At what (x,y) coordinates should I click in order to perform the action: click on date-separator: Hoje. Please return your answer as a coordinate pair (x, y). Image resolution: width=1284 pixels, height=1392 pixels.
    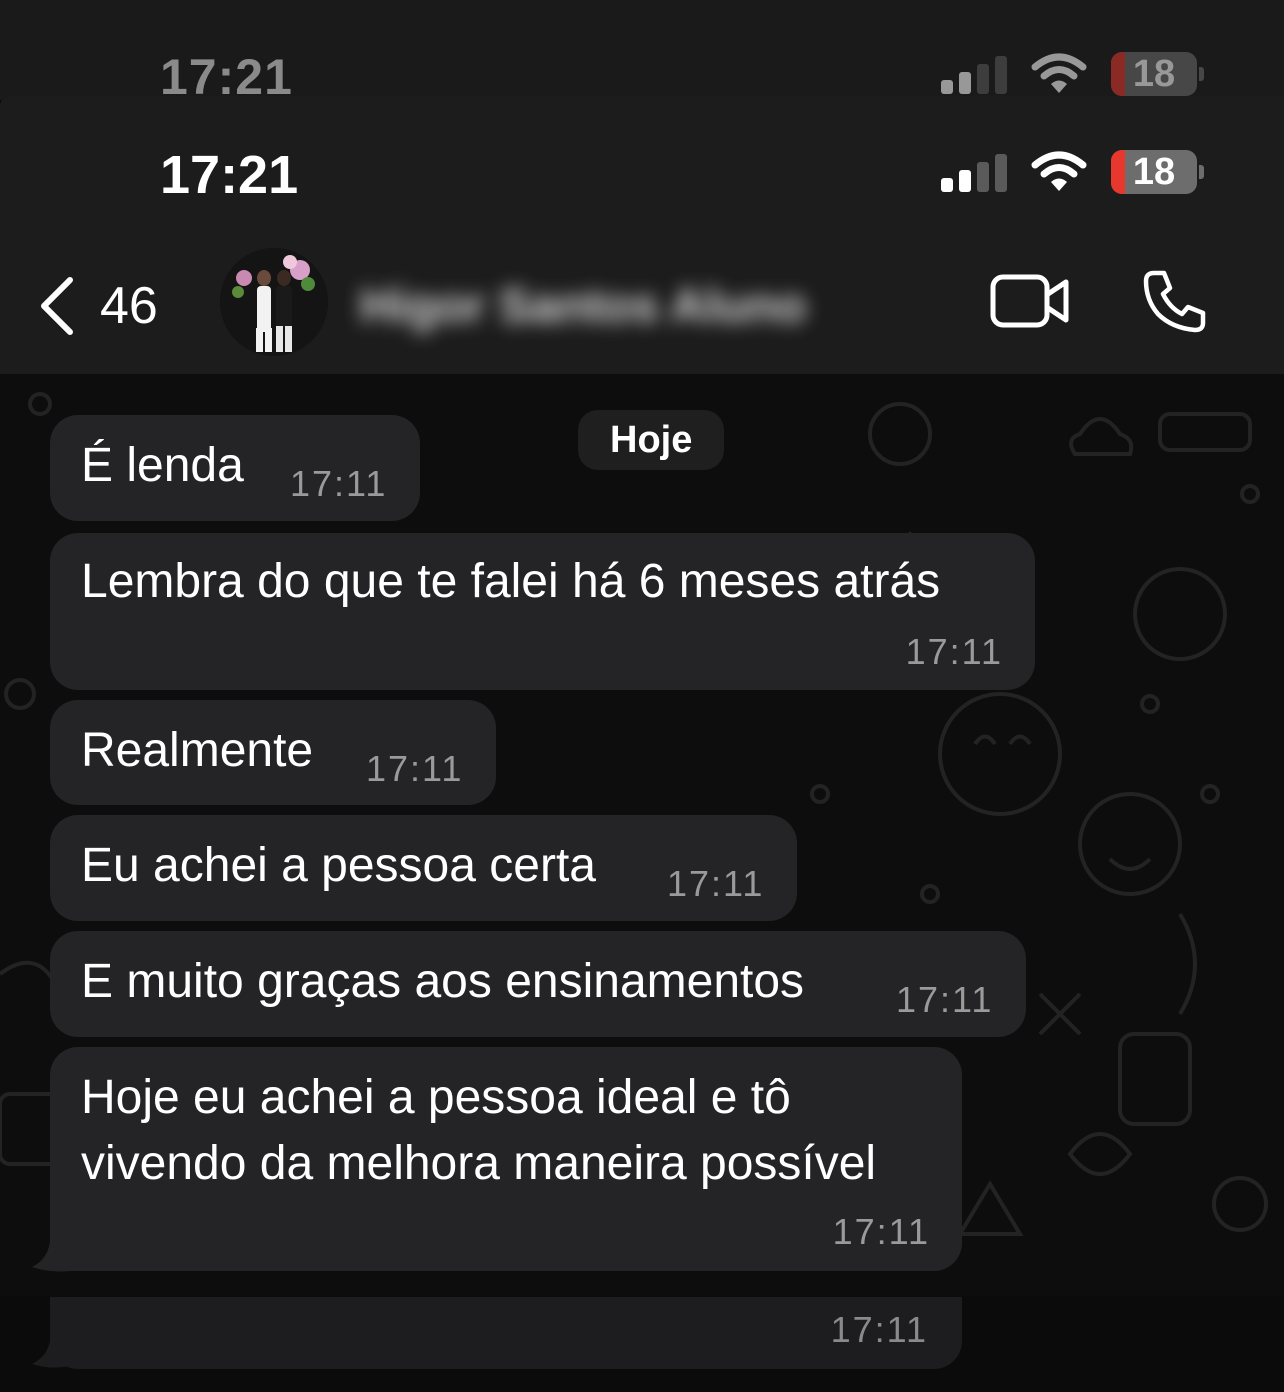
    Looking at the image, I should click on (651, 440).